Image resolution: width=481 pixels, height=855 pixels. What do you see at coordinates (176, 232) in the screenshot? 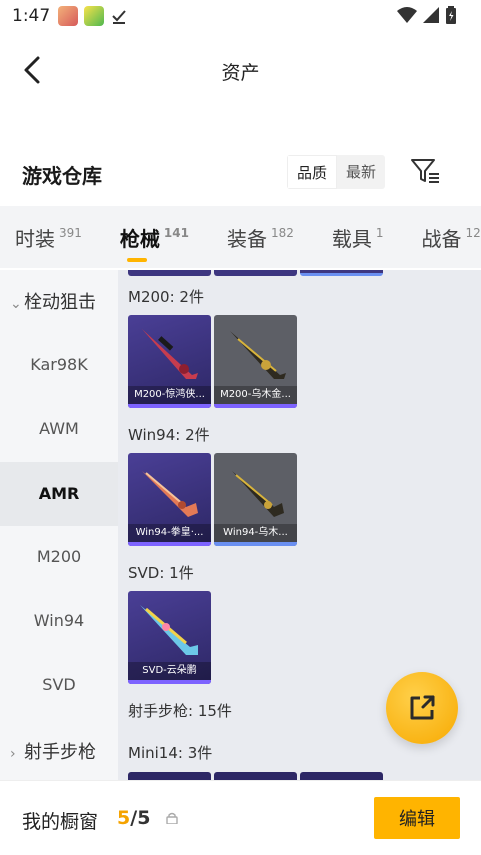
I see `tab-count: 141` at bounding box center [176, 232].